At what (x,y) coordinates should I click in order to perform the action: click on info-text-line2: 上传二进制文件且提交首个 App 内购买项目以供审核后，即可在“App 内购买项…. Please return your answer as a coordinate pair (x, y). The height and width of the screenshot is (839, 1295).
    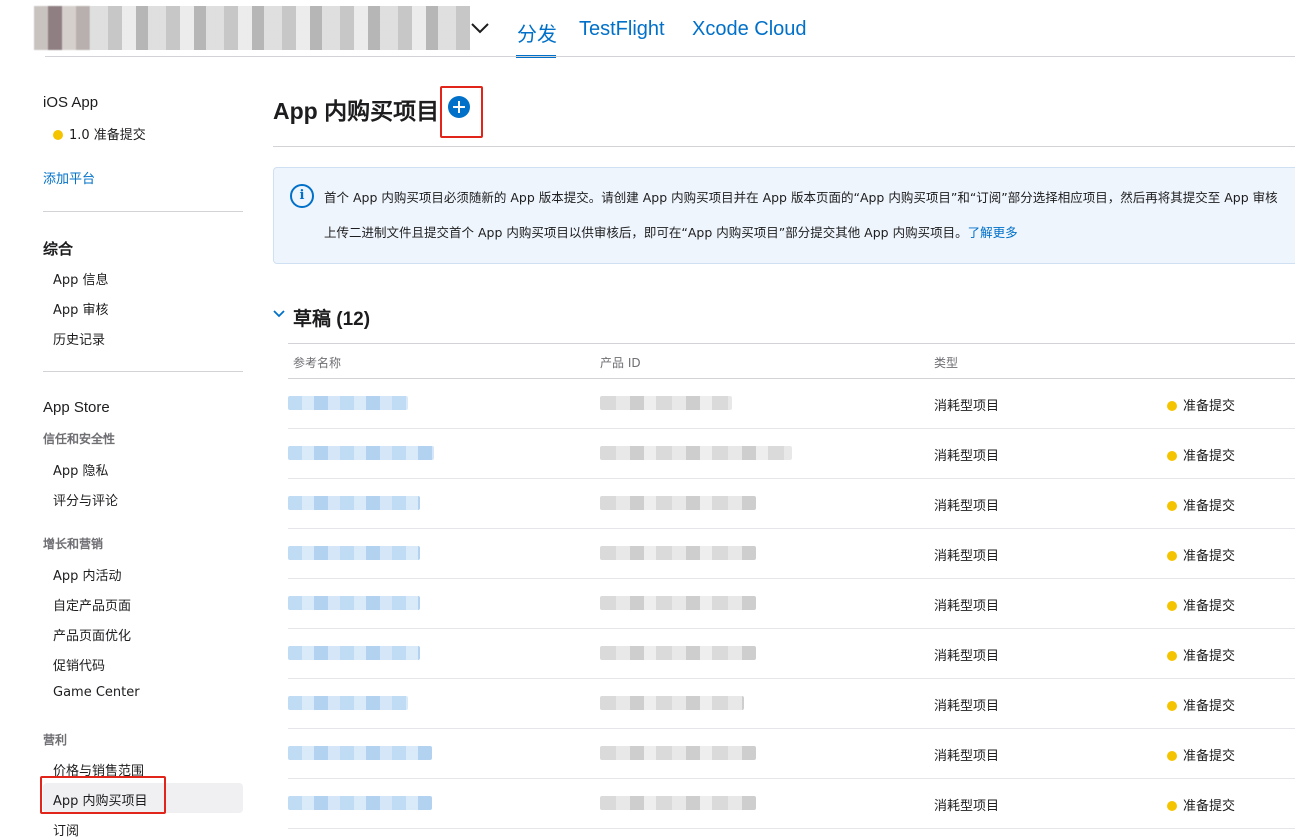
    Looking at the image, I should click on (671, 231).